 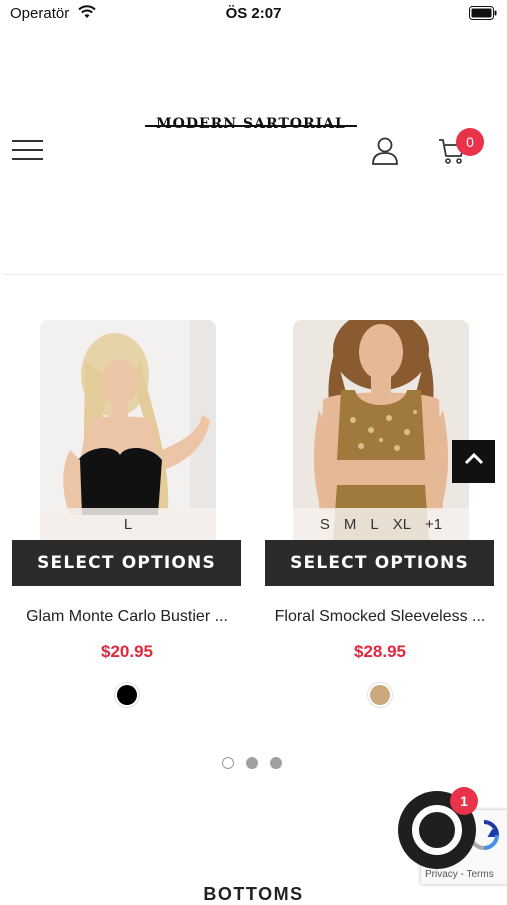 I want to click on product-price: $20.95, so click(x=127, y=651).